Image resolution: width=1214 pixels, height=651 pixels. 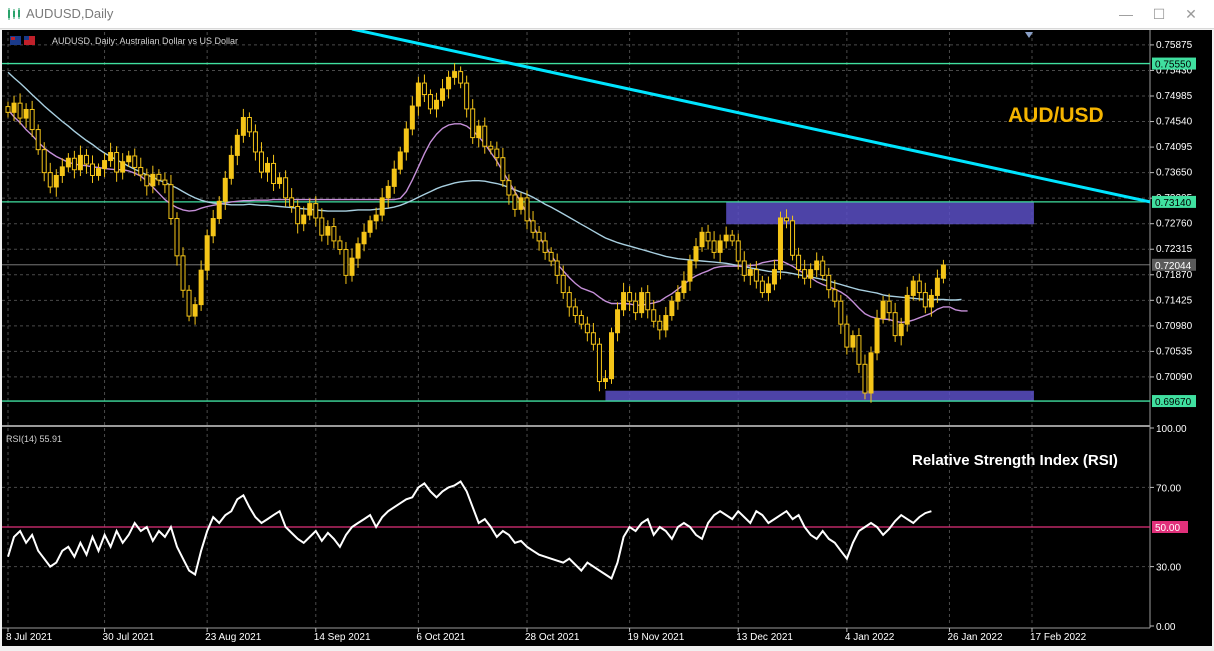 What do you see at coordinates (1174, 300) in the screenshot?
I see `price-tick-label: 0.71425` at bounding box center [1174, 300].